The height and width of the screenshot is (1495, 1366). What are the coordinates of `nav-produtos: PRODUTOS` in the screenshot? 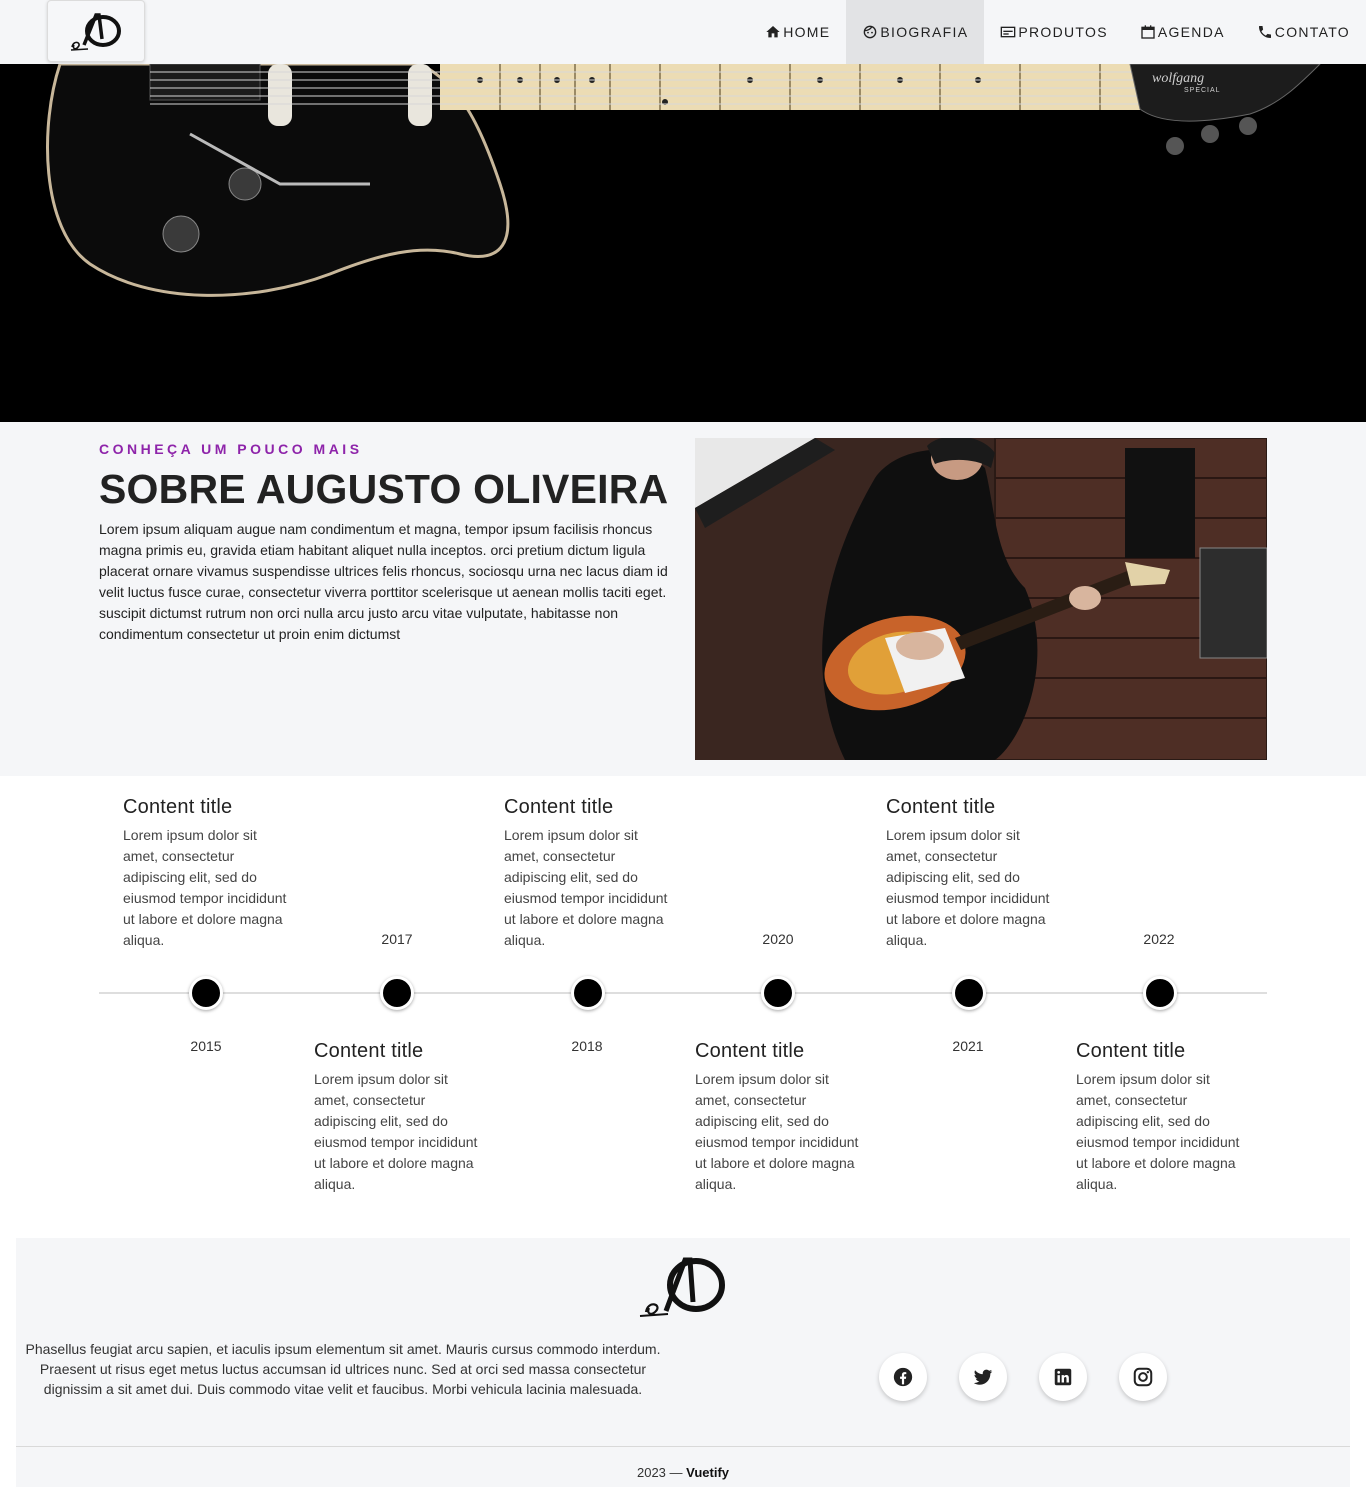 It's located at (1054, 32).